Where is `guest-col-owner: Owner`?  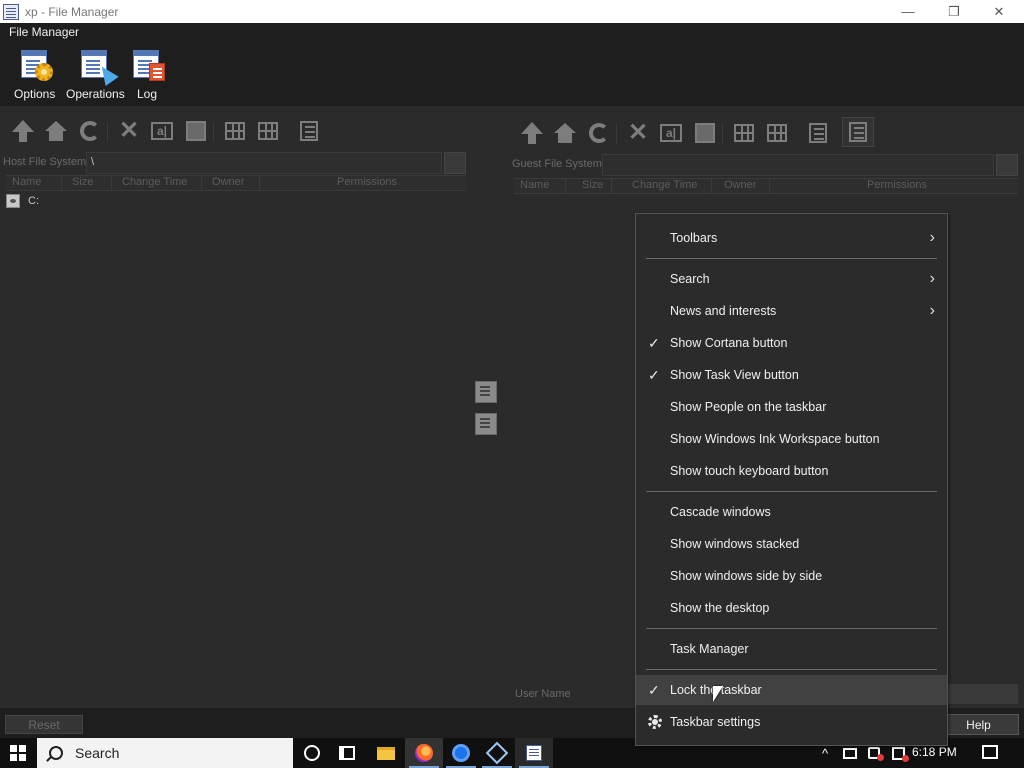
guest-col-owner: Owner is located at coordinates (744, 186).